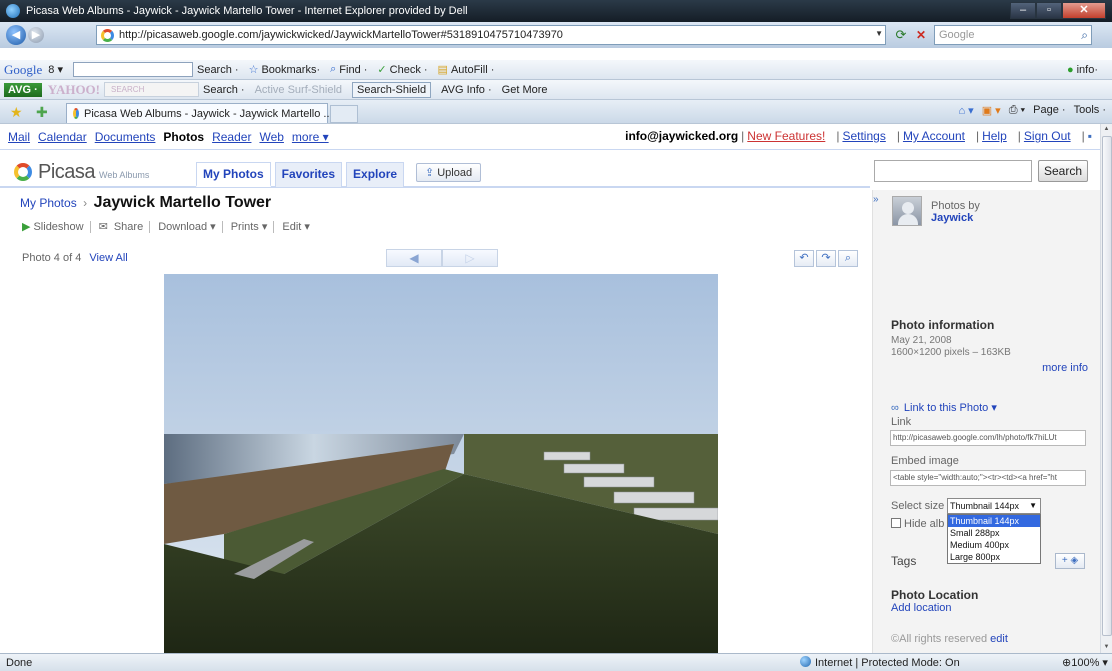 The width and height of the screenshot is (1112, 671). What do you see at coordinates (298, 90) in the screenshot?
I see `active-surf-shield: Active Surf-Shield` at bounding box center [298, 90].